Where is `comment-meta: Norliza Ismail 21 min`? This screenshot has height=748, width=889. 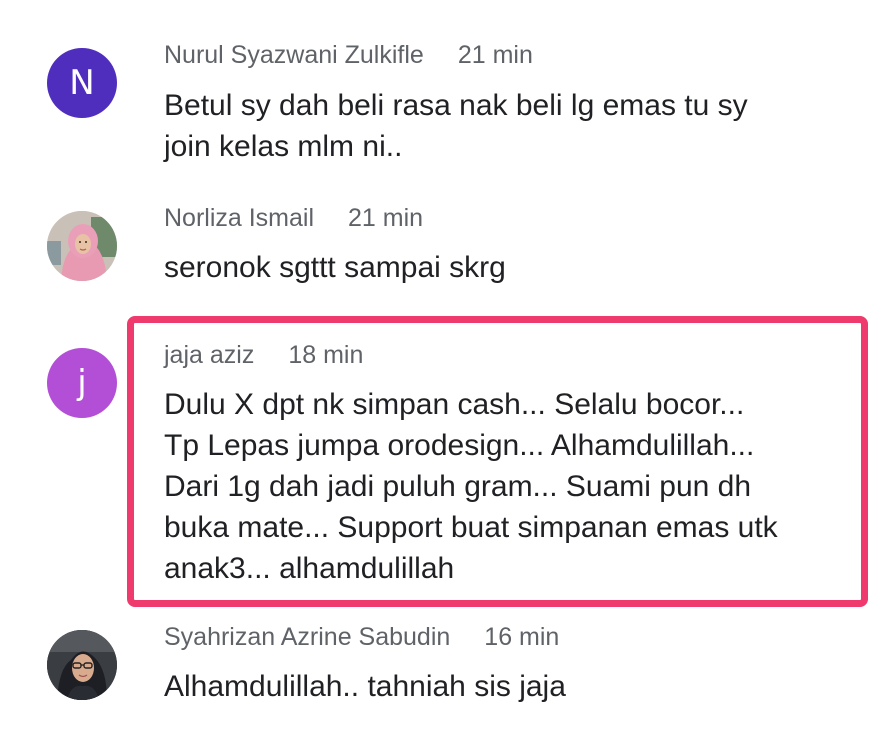 comment-meta: Norliza Ismail 21 min is located at coordinates (293, 218).